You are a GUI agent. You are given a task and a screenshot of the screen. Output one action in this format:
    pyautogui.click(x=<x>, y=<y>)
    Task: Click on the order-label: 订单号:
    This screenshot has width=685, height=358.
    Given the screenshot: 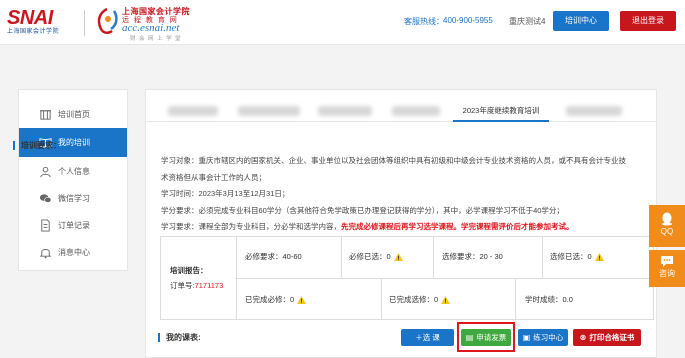 What is the action you would take?
    pyautogui.click(x=182, y=285)
    